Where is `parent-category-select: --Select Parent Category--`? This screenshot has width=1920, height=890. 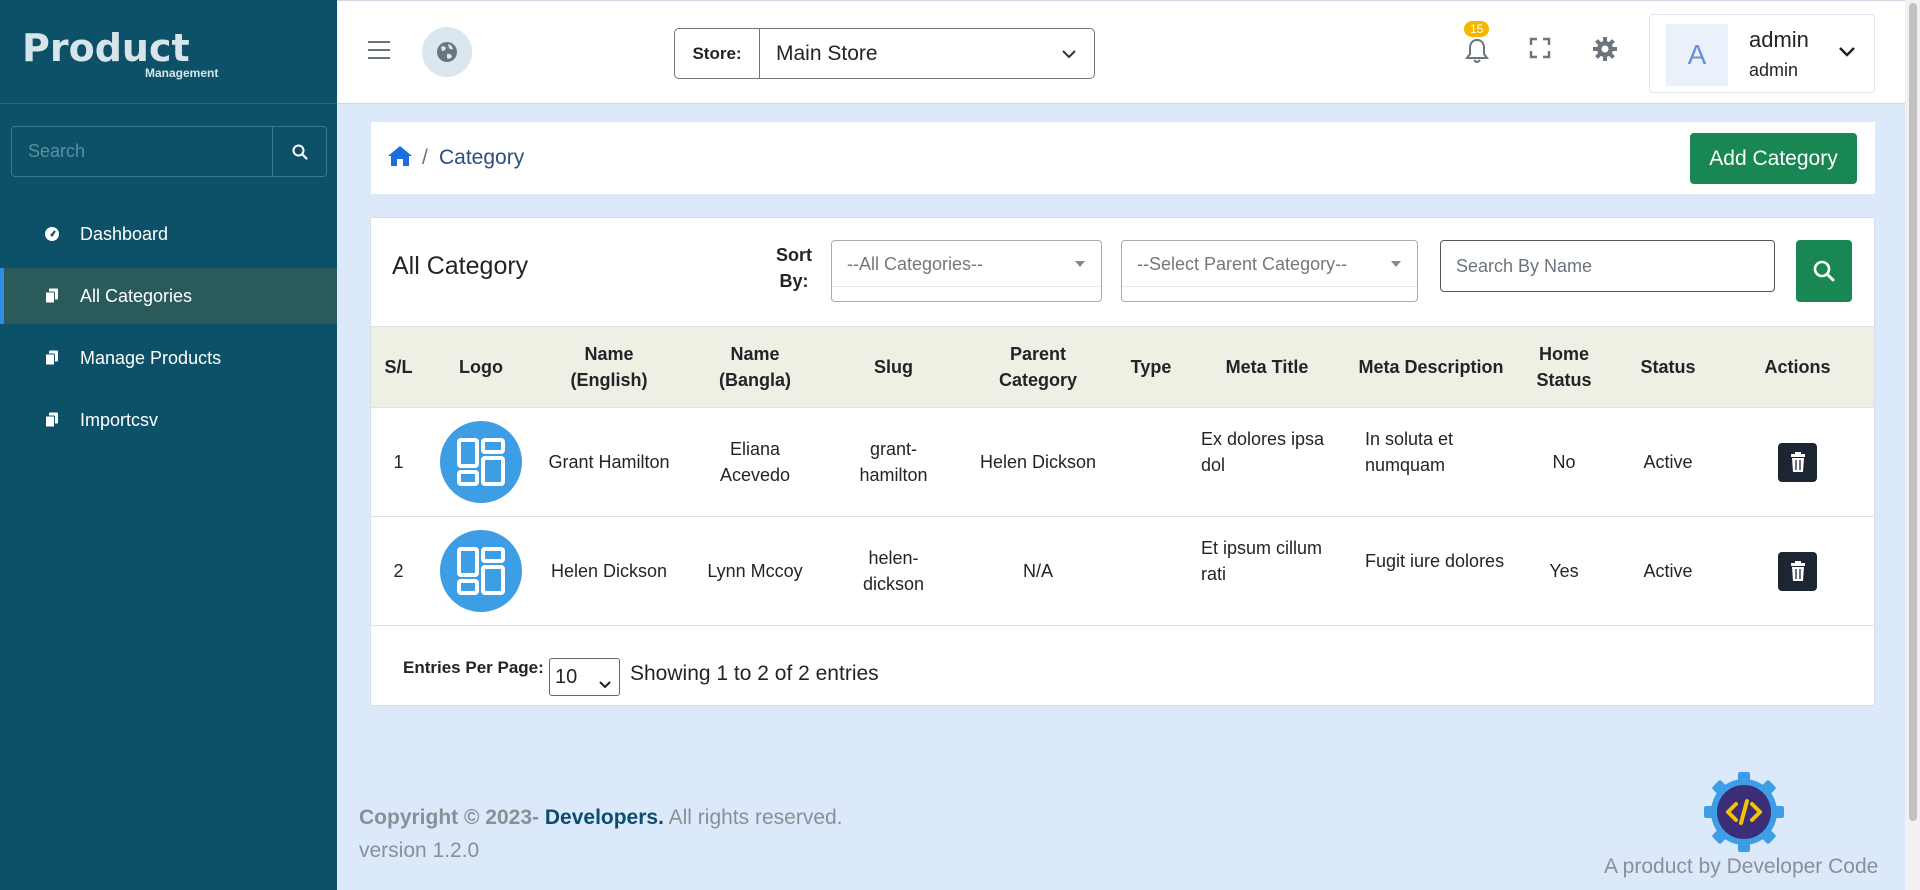 parent-category-select: --Select Parent Category-- is located at coordinates (1269, 271).